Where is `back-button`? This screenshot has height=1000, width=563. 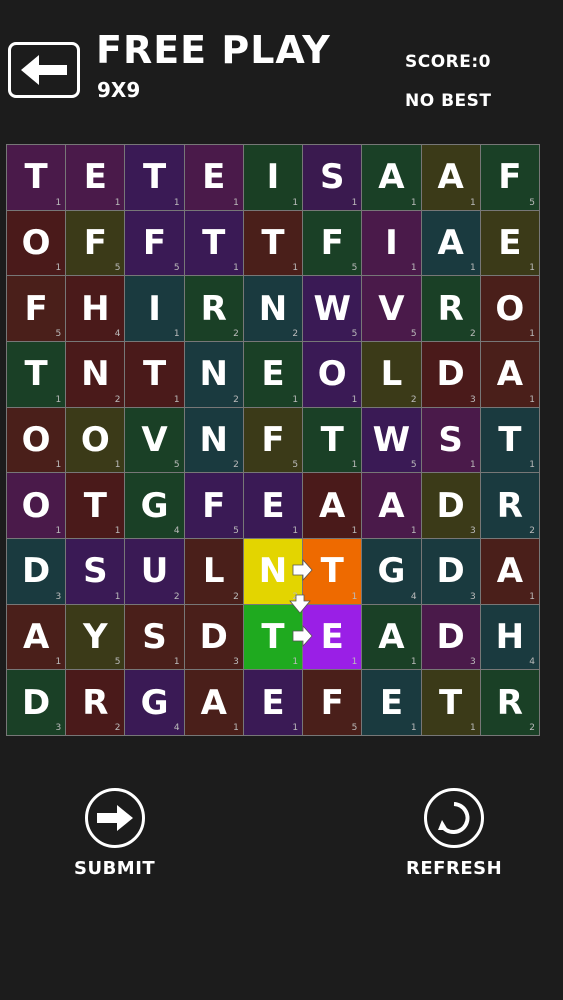 back-button is located at coordinates (44, 70).